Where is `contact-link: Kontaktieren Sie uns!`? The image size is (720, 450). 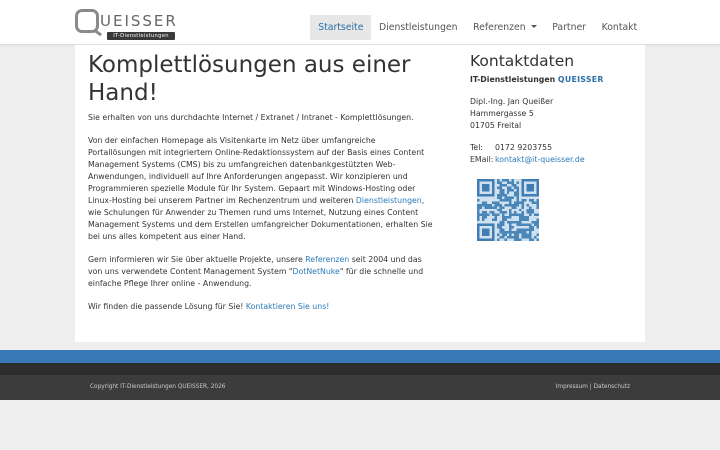 contact-link: Kontaktieren Sie uns! is located at coordinates (288, 306).